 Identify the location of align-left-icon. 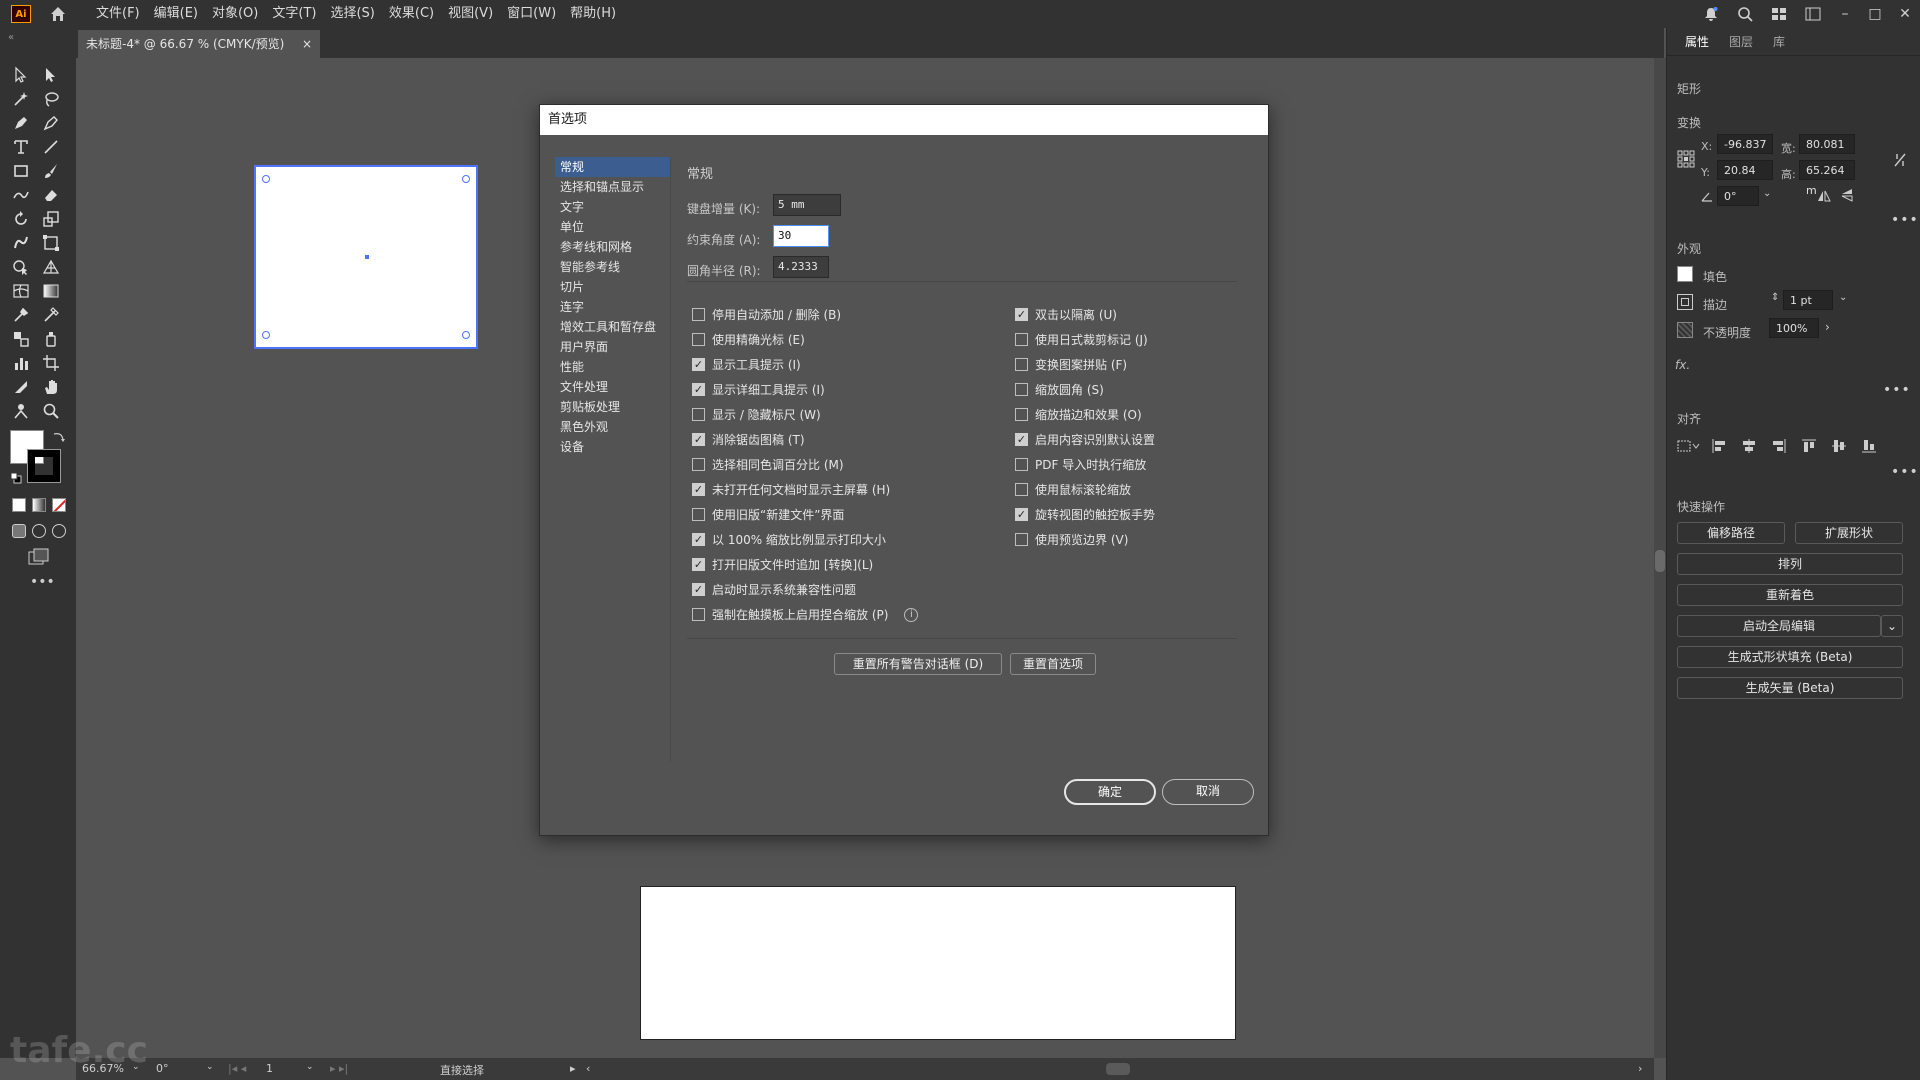
(1719, 446).